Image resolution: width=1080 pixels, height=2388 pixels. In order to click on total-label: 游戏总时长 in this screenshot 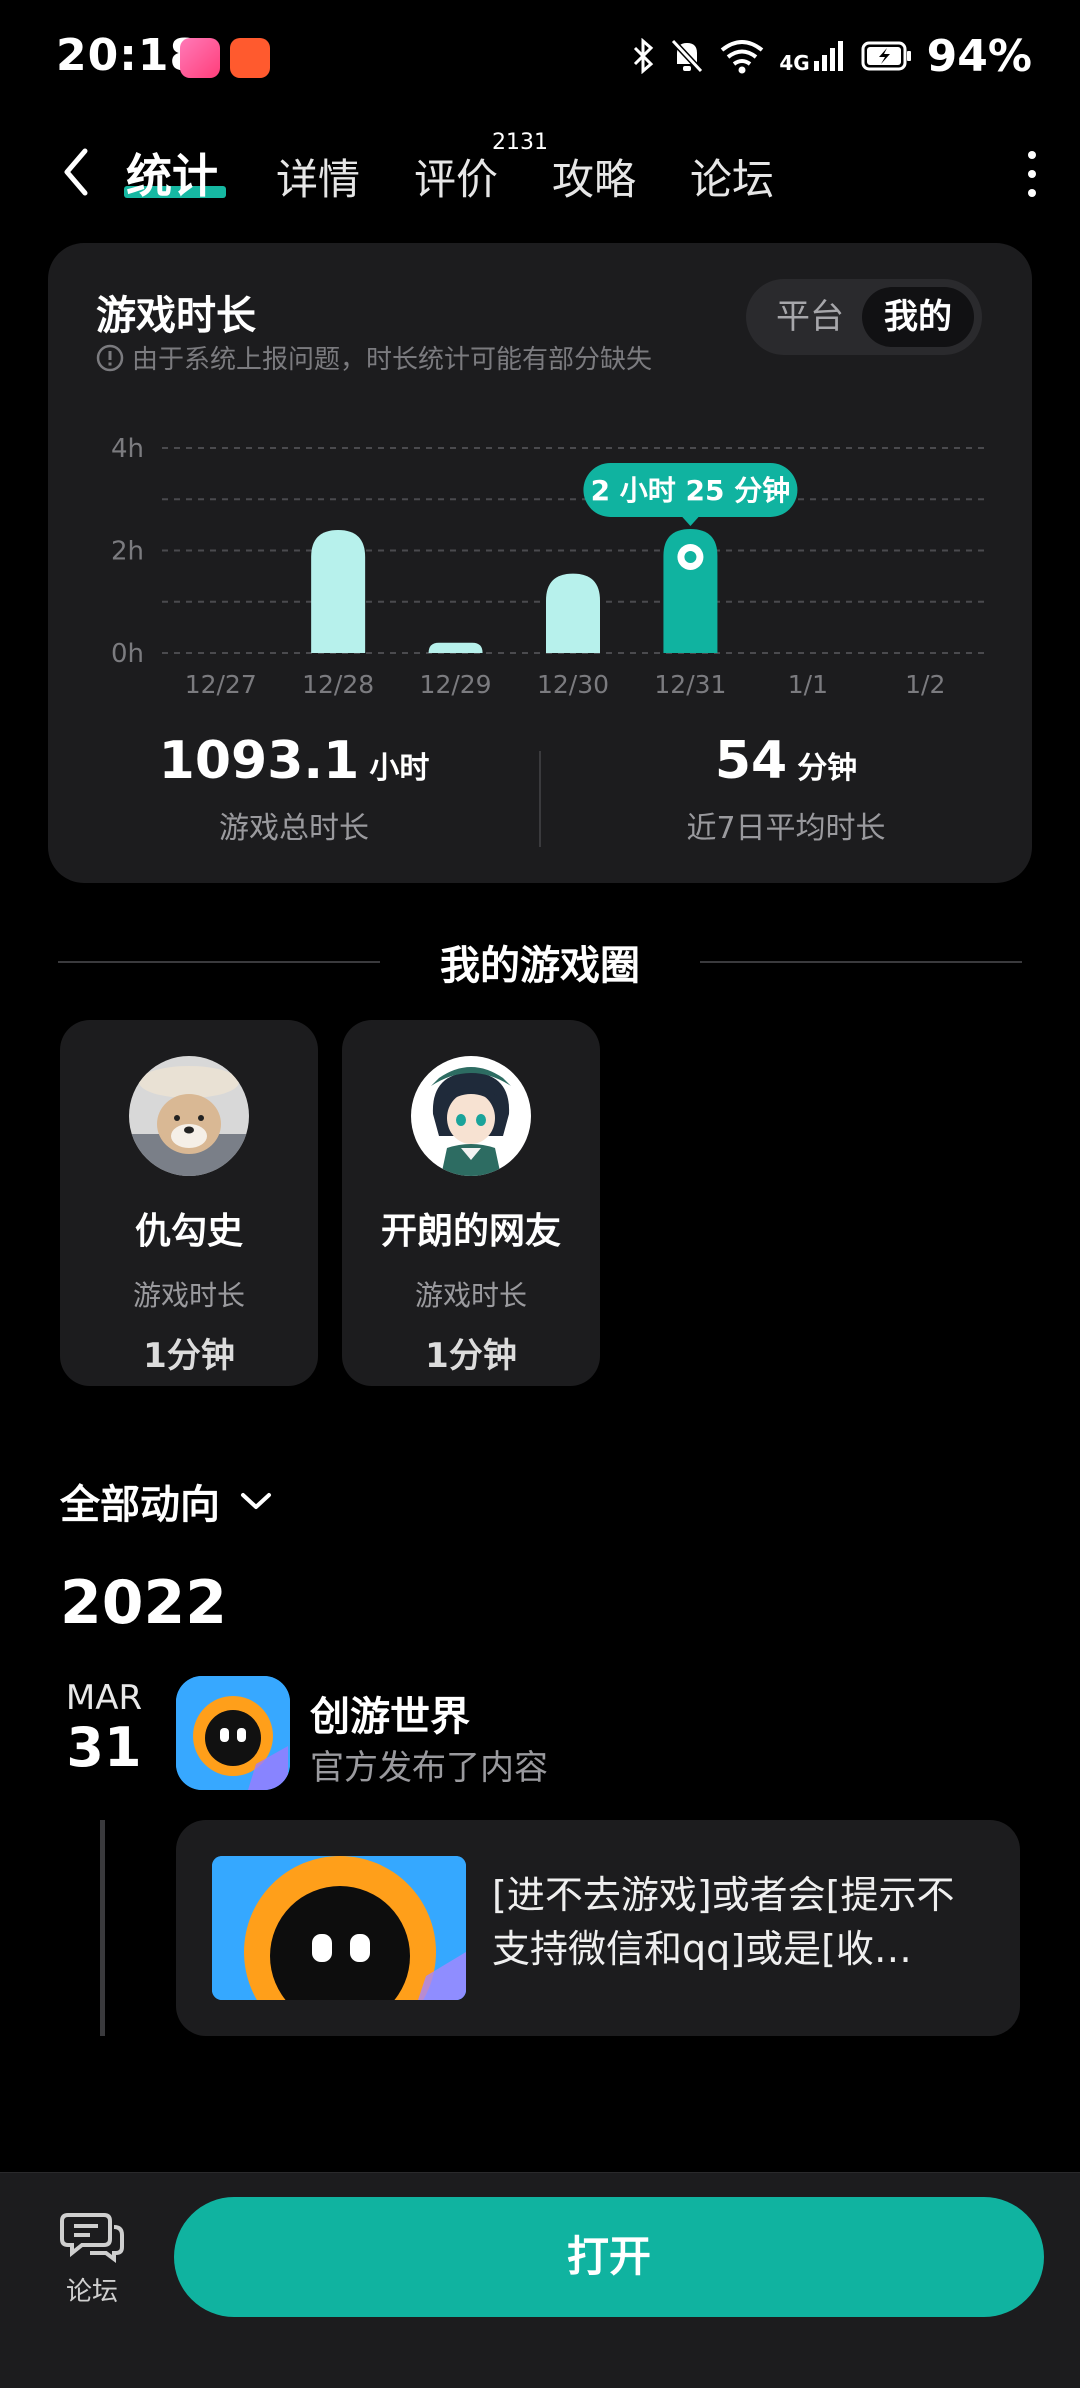, I will do `click(294, 828)`.